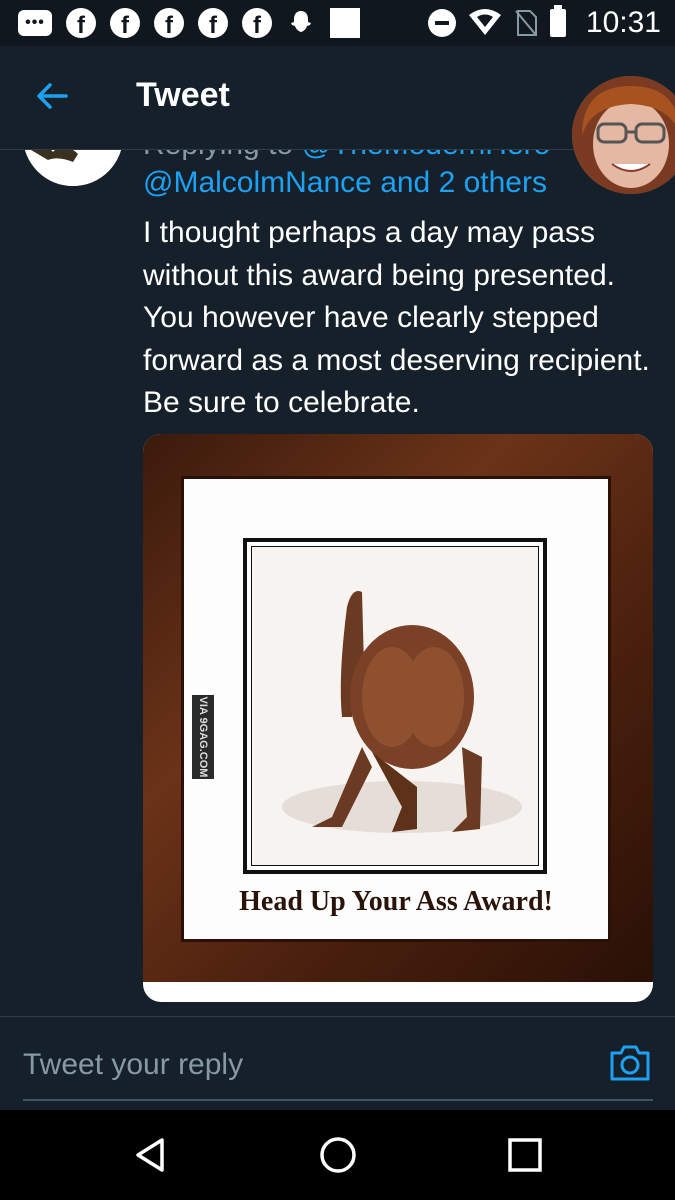 This screenshot has height=1200, width=675. I want to click on status-time: 10:31, so click(623, 22).